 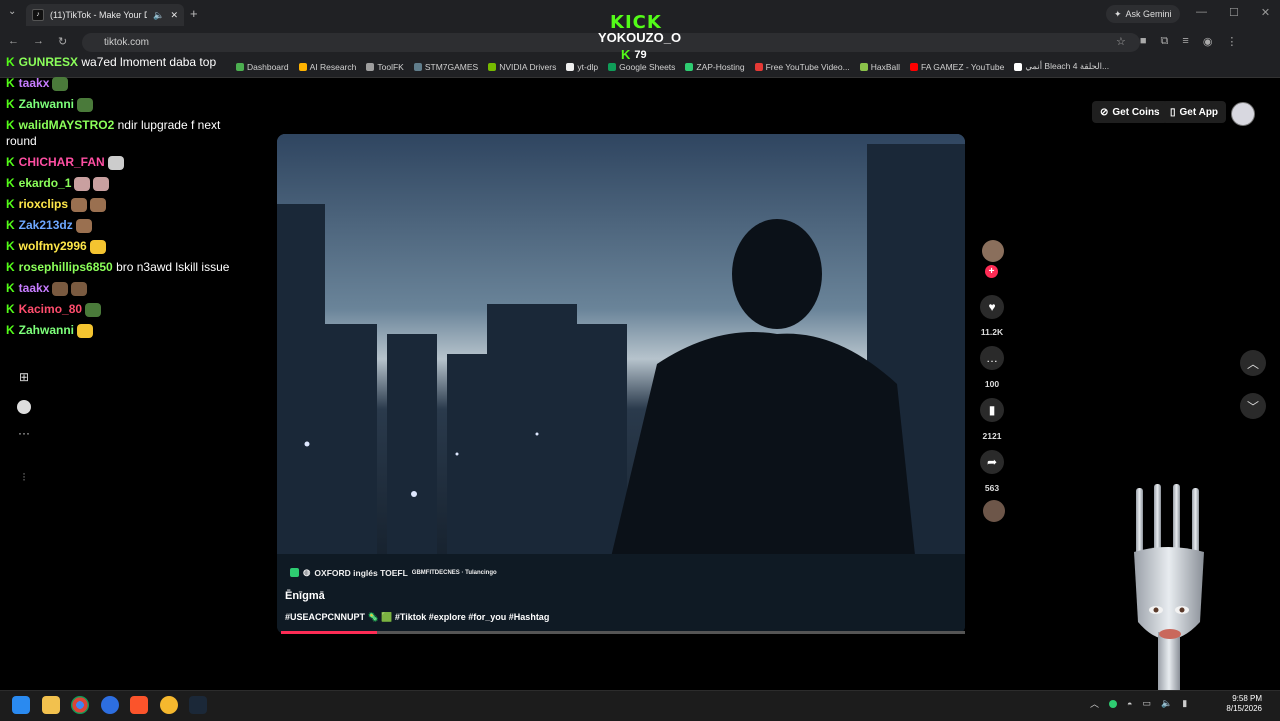 What do you see at coordinates (991, 271) in the screenshot?
I see `follow-plus-icon: +` at bounding box center [991, 271].